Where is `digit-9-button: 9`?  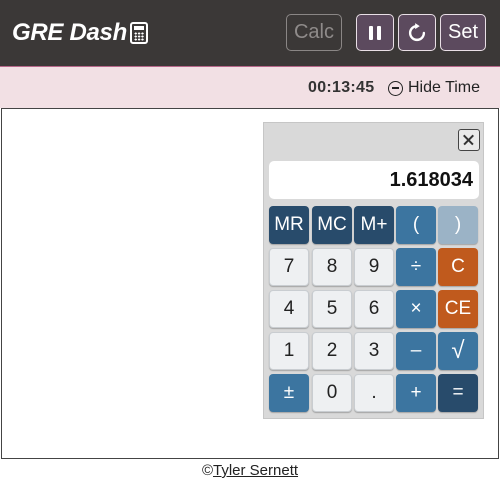 digit-9-button: 9 is located at coordinates (374, 267).